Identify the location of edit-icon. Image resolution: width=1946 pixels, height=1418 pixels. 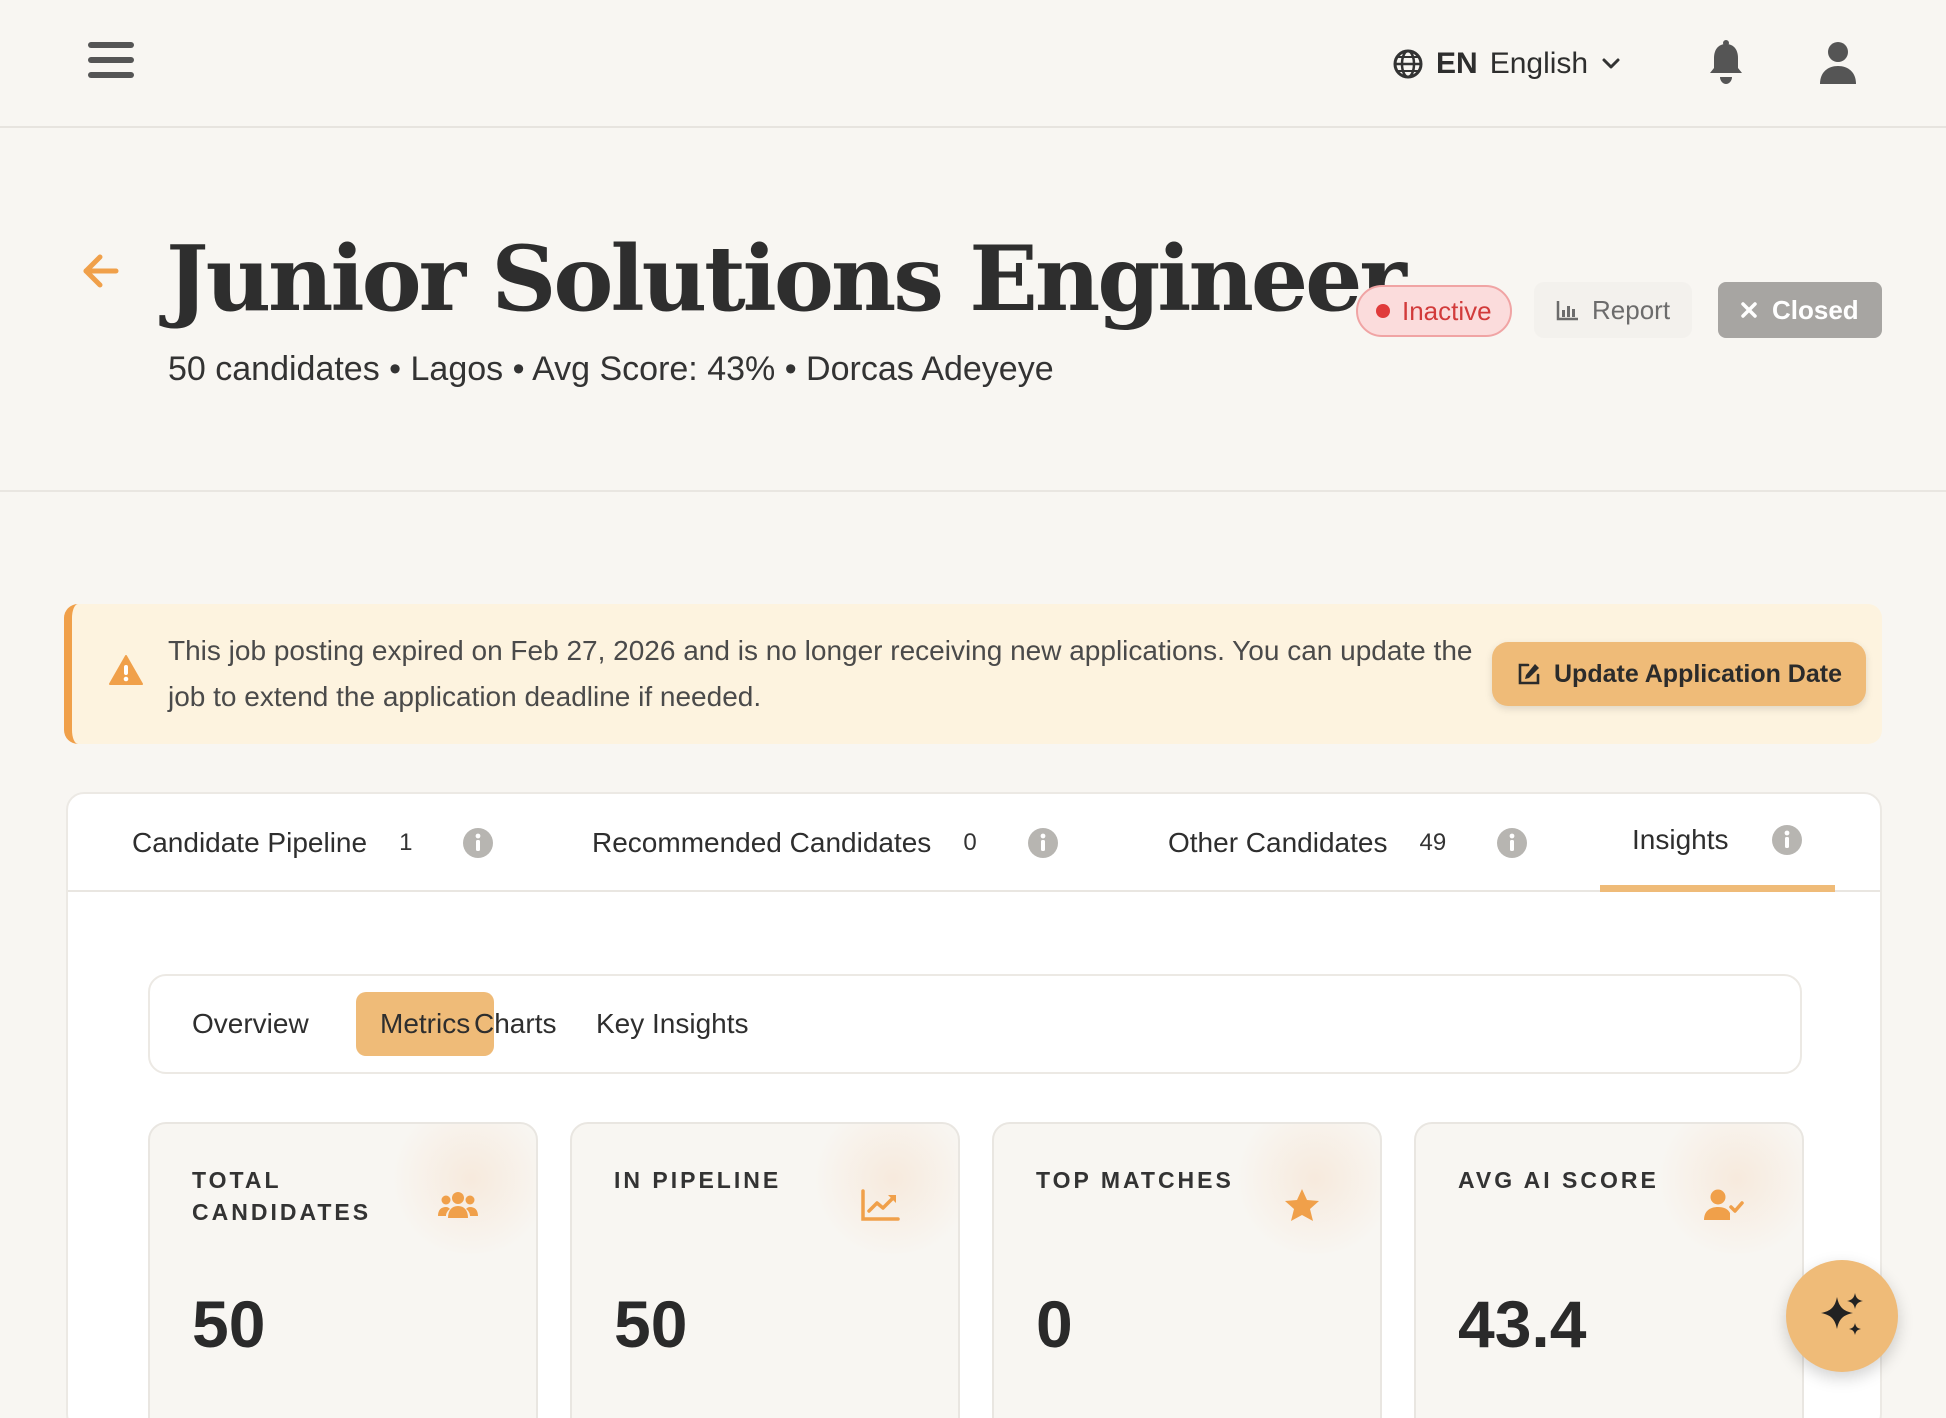
(1529, 674).